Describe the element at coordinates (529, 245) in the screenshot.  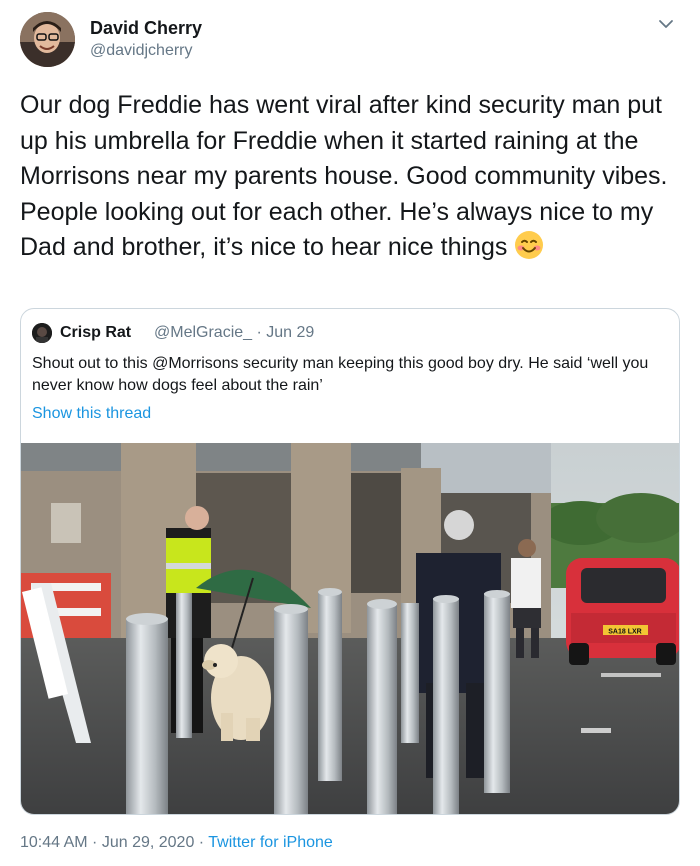
I see `smiling-face-with-smiling-eyes-icon` at that location.